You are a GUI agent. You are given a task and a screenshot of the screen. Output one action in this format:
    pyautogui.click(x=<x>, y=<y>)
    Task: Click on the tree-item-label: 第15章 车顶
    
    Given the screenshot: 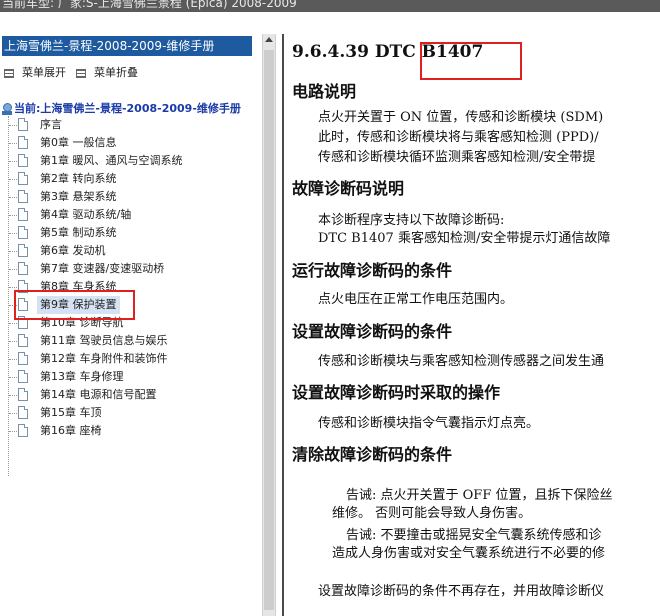 What is the action you would take?
    pyautogui.click(x=71, y=412)
    